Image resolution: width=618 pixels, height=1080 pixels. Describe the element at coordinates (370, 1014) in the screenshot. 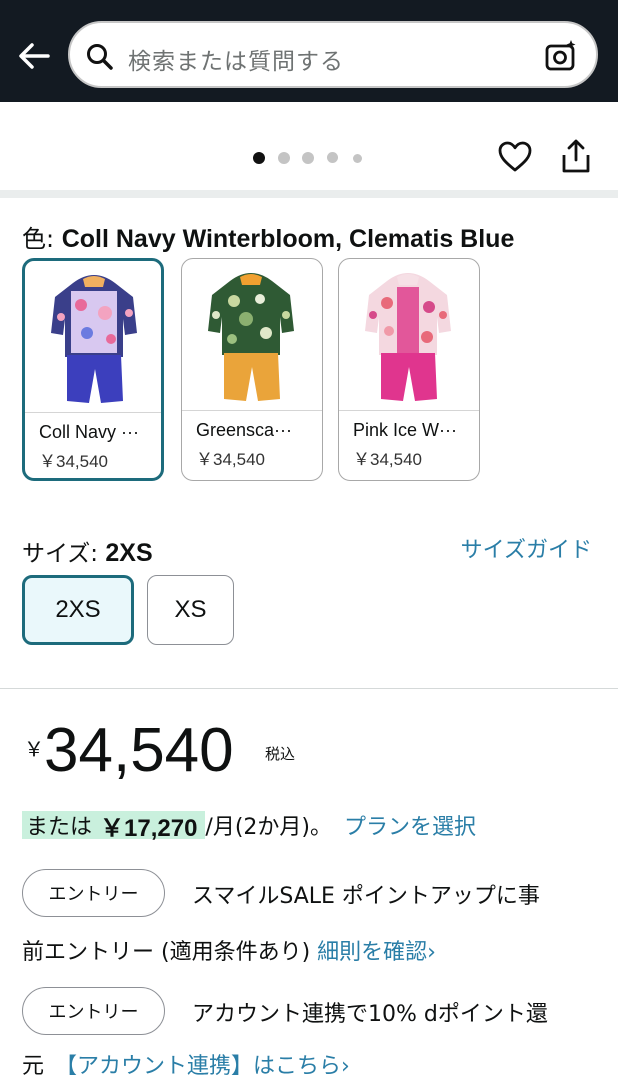

I see `promo-text: アカウント連携で10% dポイント還` at that location.